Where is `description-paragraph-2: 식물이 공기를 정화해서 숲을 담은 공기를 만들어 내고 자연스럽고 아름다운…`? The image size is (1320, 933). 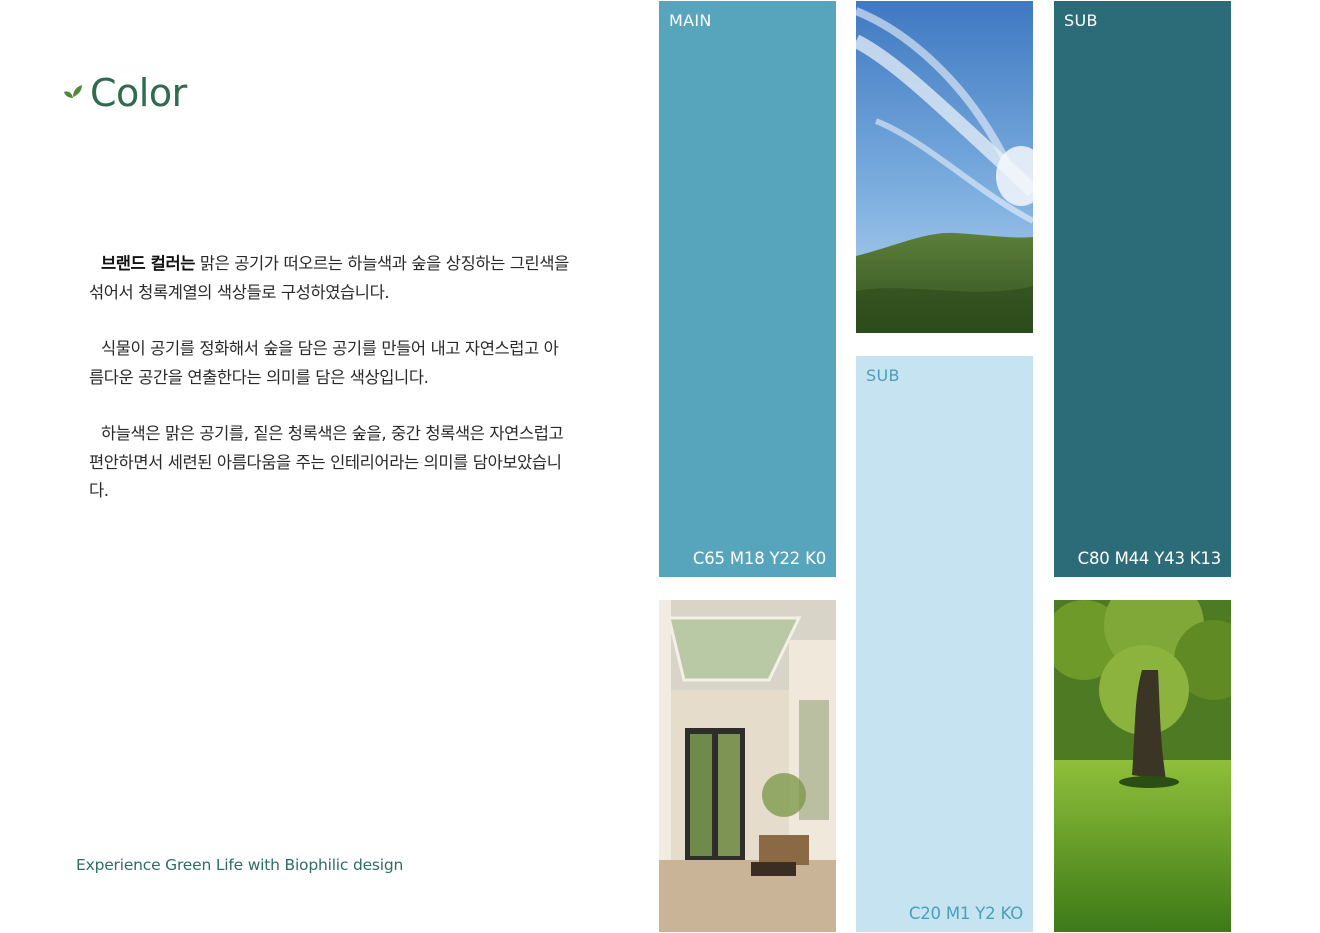
description-paragraph-2: 식물이 공기를 정화해서 숲을 담은 공기를 만들어 내고 자연스럽고 아름다운… is located at coordinates (324, 363).